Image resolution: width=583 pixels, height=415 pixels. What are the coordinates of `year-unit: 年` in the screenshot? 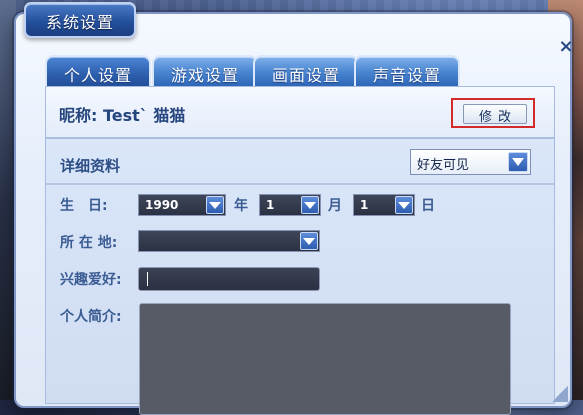 It's located at (241, 206).